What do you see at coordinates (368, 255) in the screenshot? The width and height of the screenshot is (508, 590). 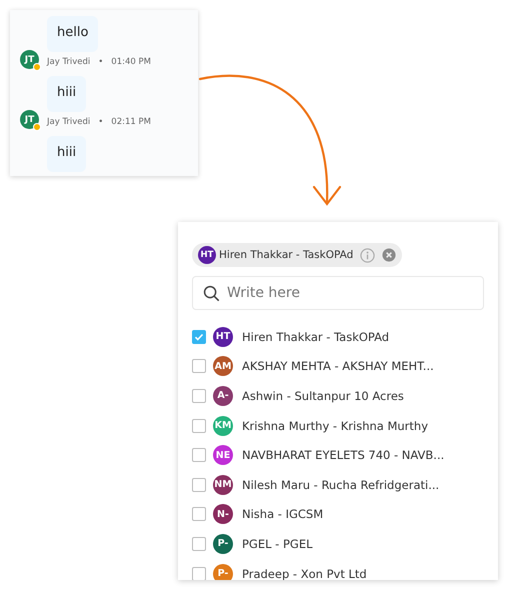 I see `info-icon` at bounding box center [368, 255].